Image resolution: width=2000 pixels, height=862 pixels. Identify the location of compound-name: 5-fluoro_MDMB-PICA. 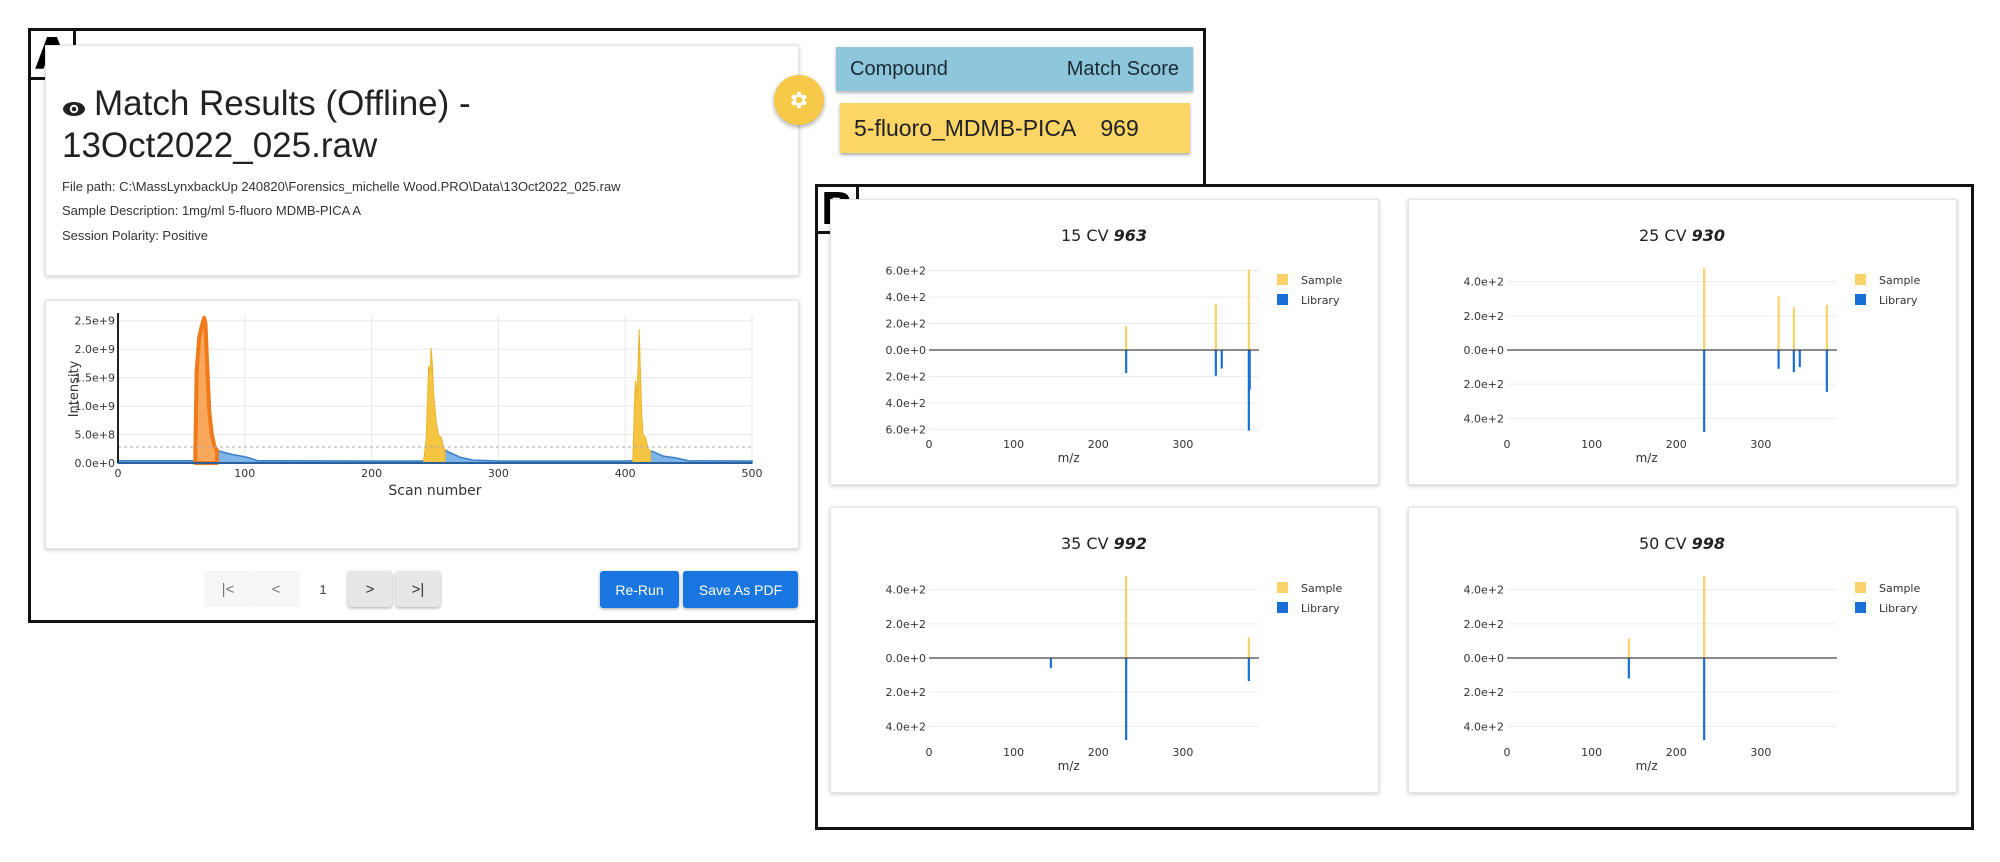
(965, 127).